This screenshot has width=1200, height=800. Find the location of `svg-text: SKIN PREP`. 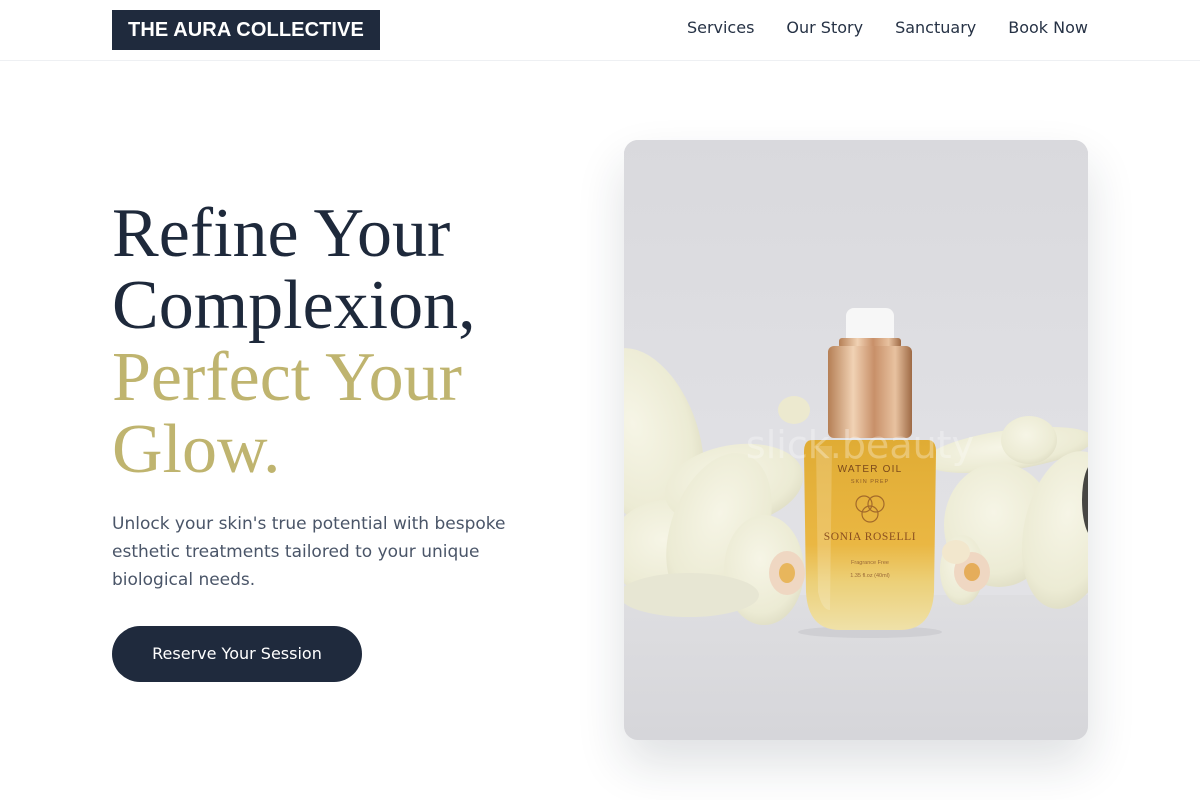

svg-text: SKIN PREP is located at coordinates (870, 482).